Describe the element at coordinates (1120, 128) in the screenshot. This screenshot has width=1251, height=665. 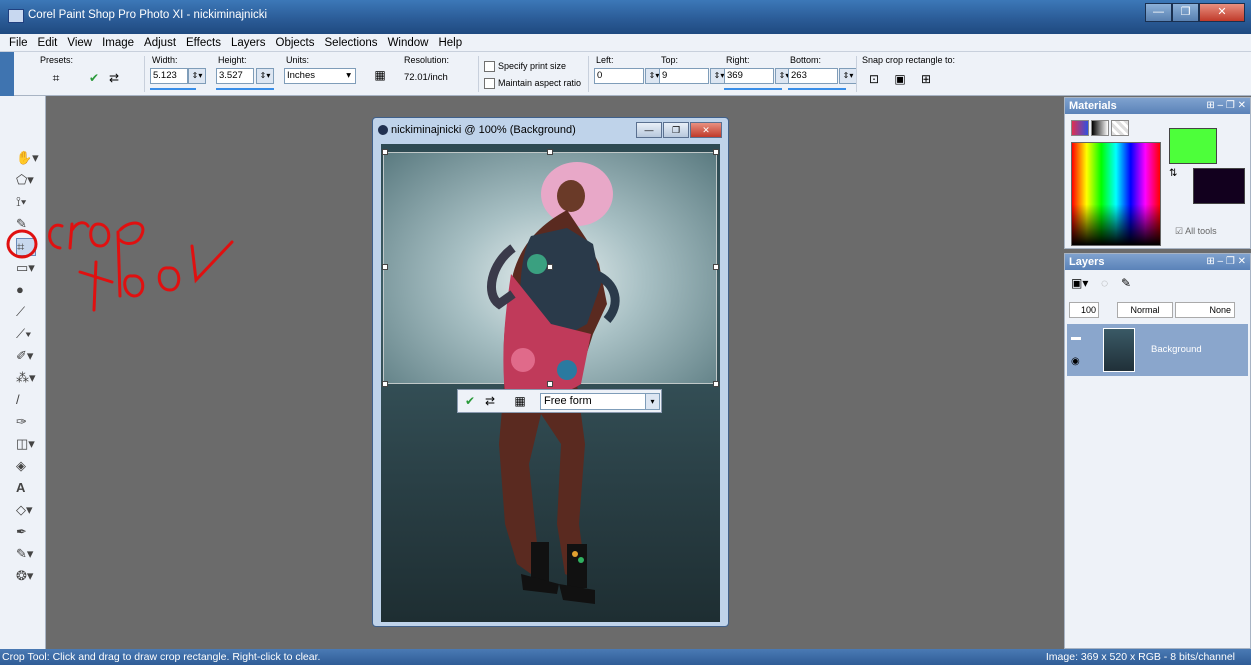
I see `swatches-tab-icon` at that location.